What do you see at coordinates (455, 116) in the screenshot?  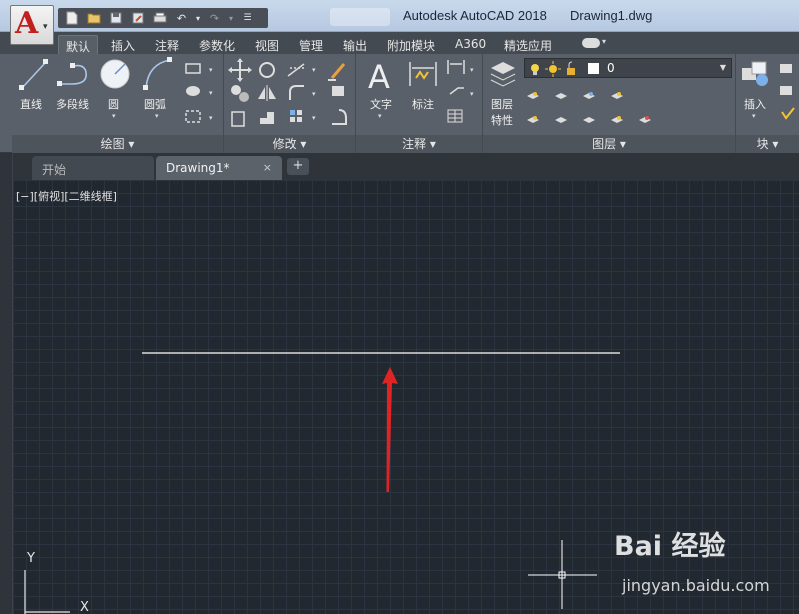 I see `table-icon` at bounding box center [455, 116].